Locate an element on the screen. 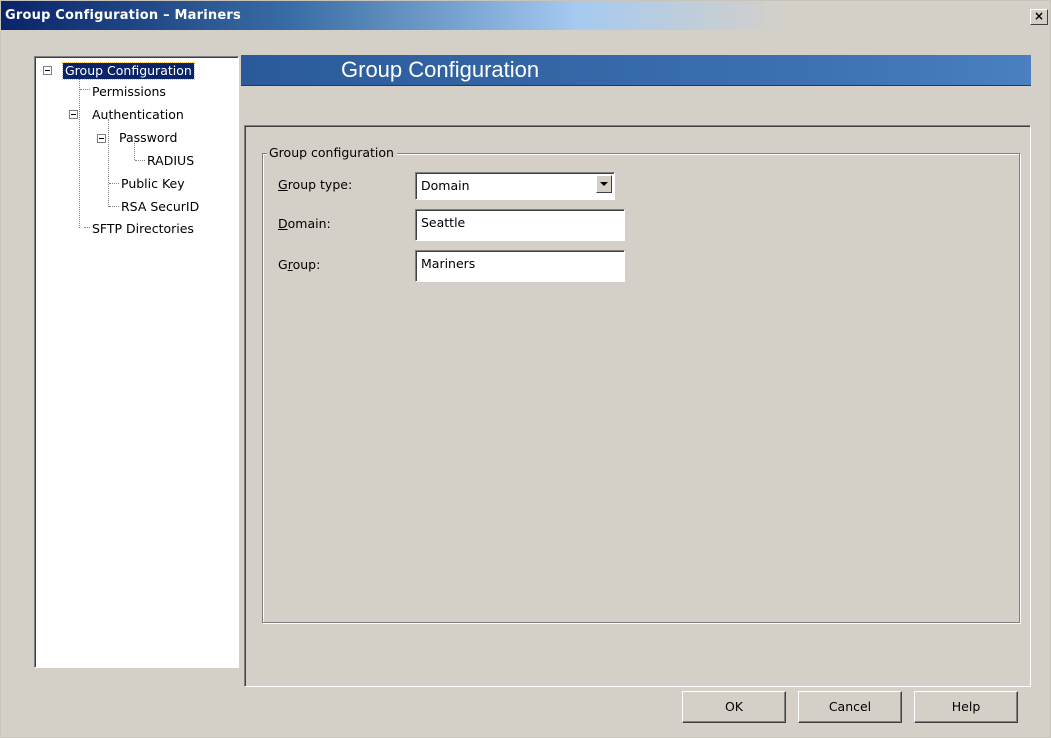 This screenshot has height=738, width=1051. group-field: Mariners is located at coordinates (520, 266).